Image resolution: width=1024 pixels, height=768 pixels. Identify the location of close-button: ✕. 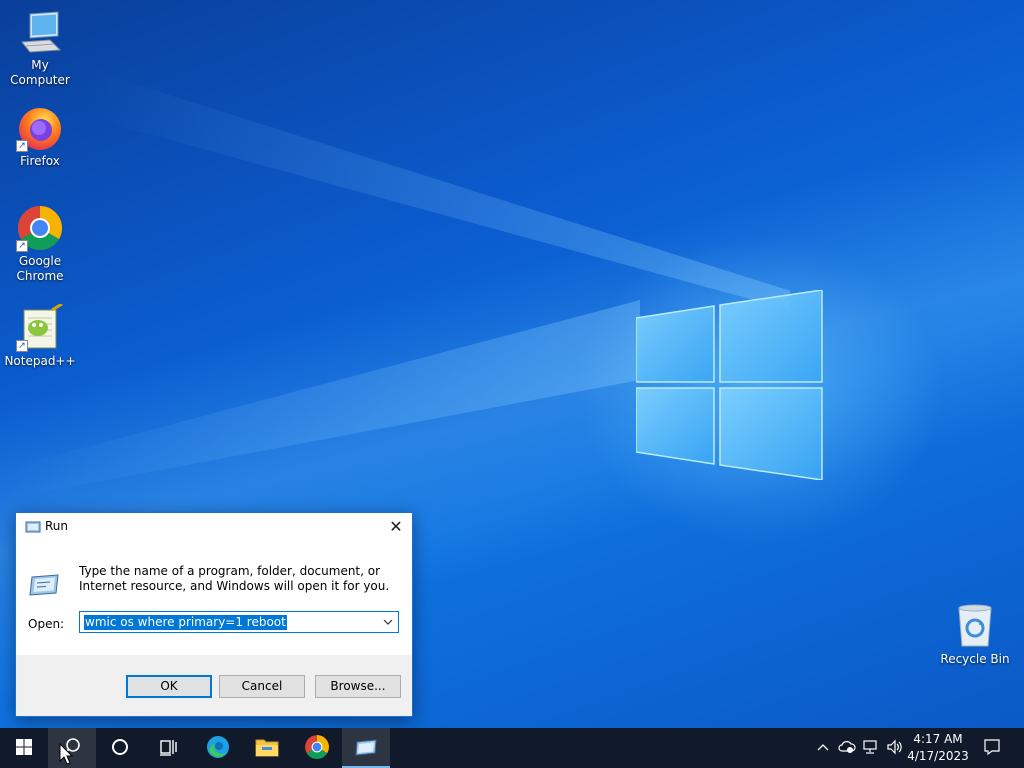
(396, 527).